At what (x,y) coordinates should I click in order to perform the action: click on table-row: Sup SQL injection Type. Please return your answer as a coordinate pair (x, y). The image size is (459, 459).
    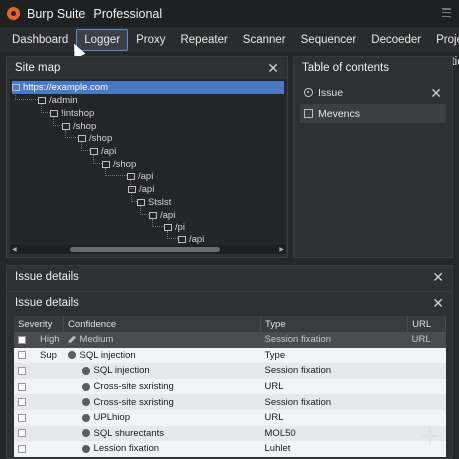
    Looking at the image, I should click on (230, 355).